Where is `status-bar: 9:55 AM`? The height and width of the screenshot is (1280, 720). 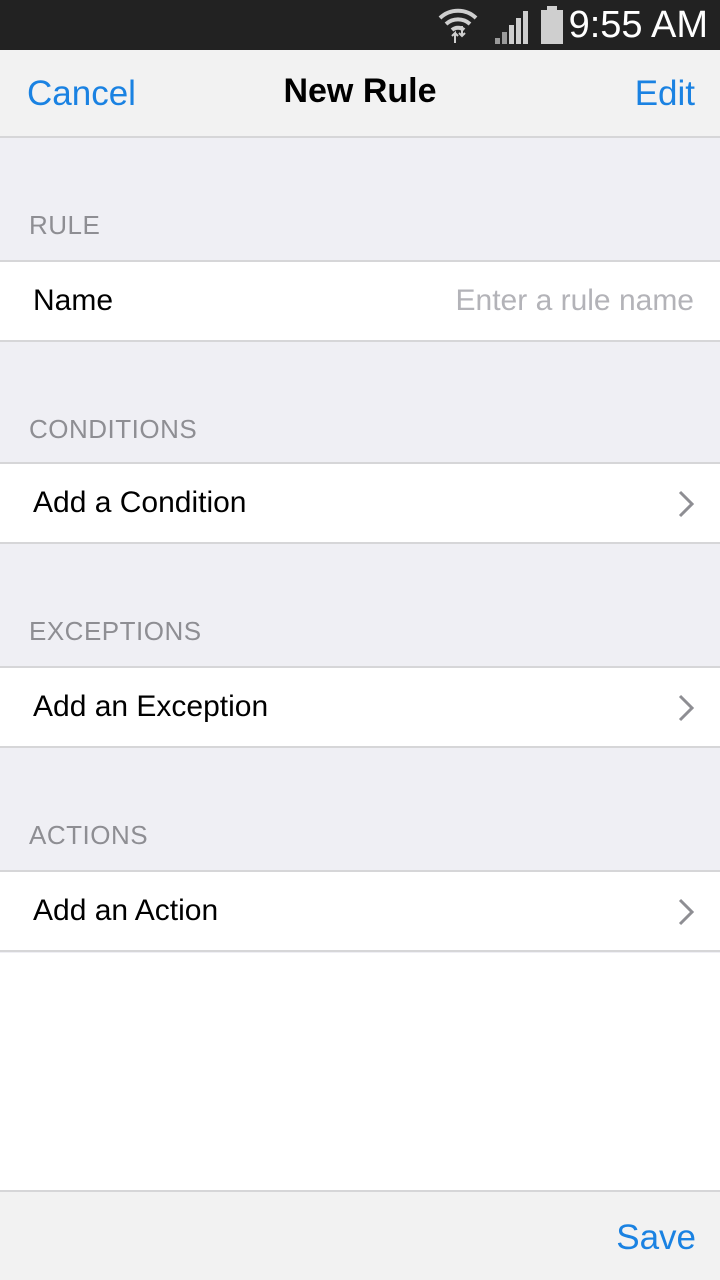 status-bar: 9:55 AM is located at coordinates (360, 25).